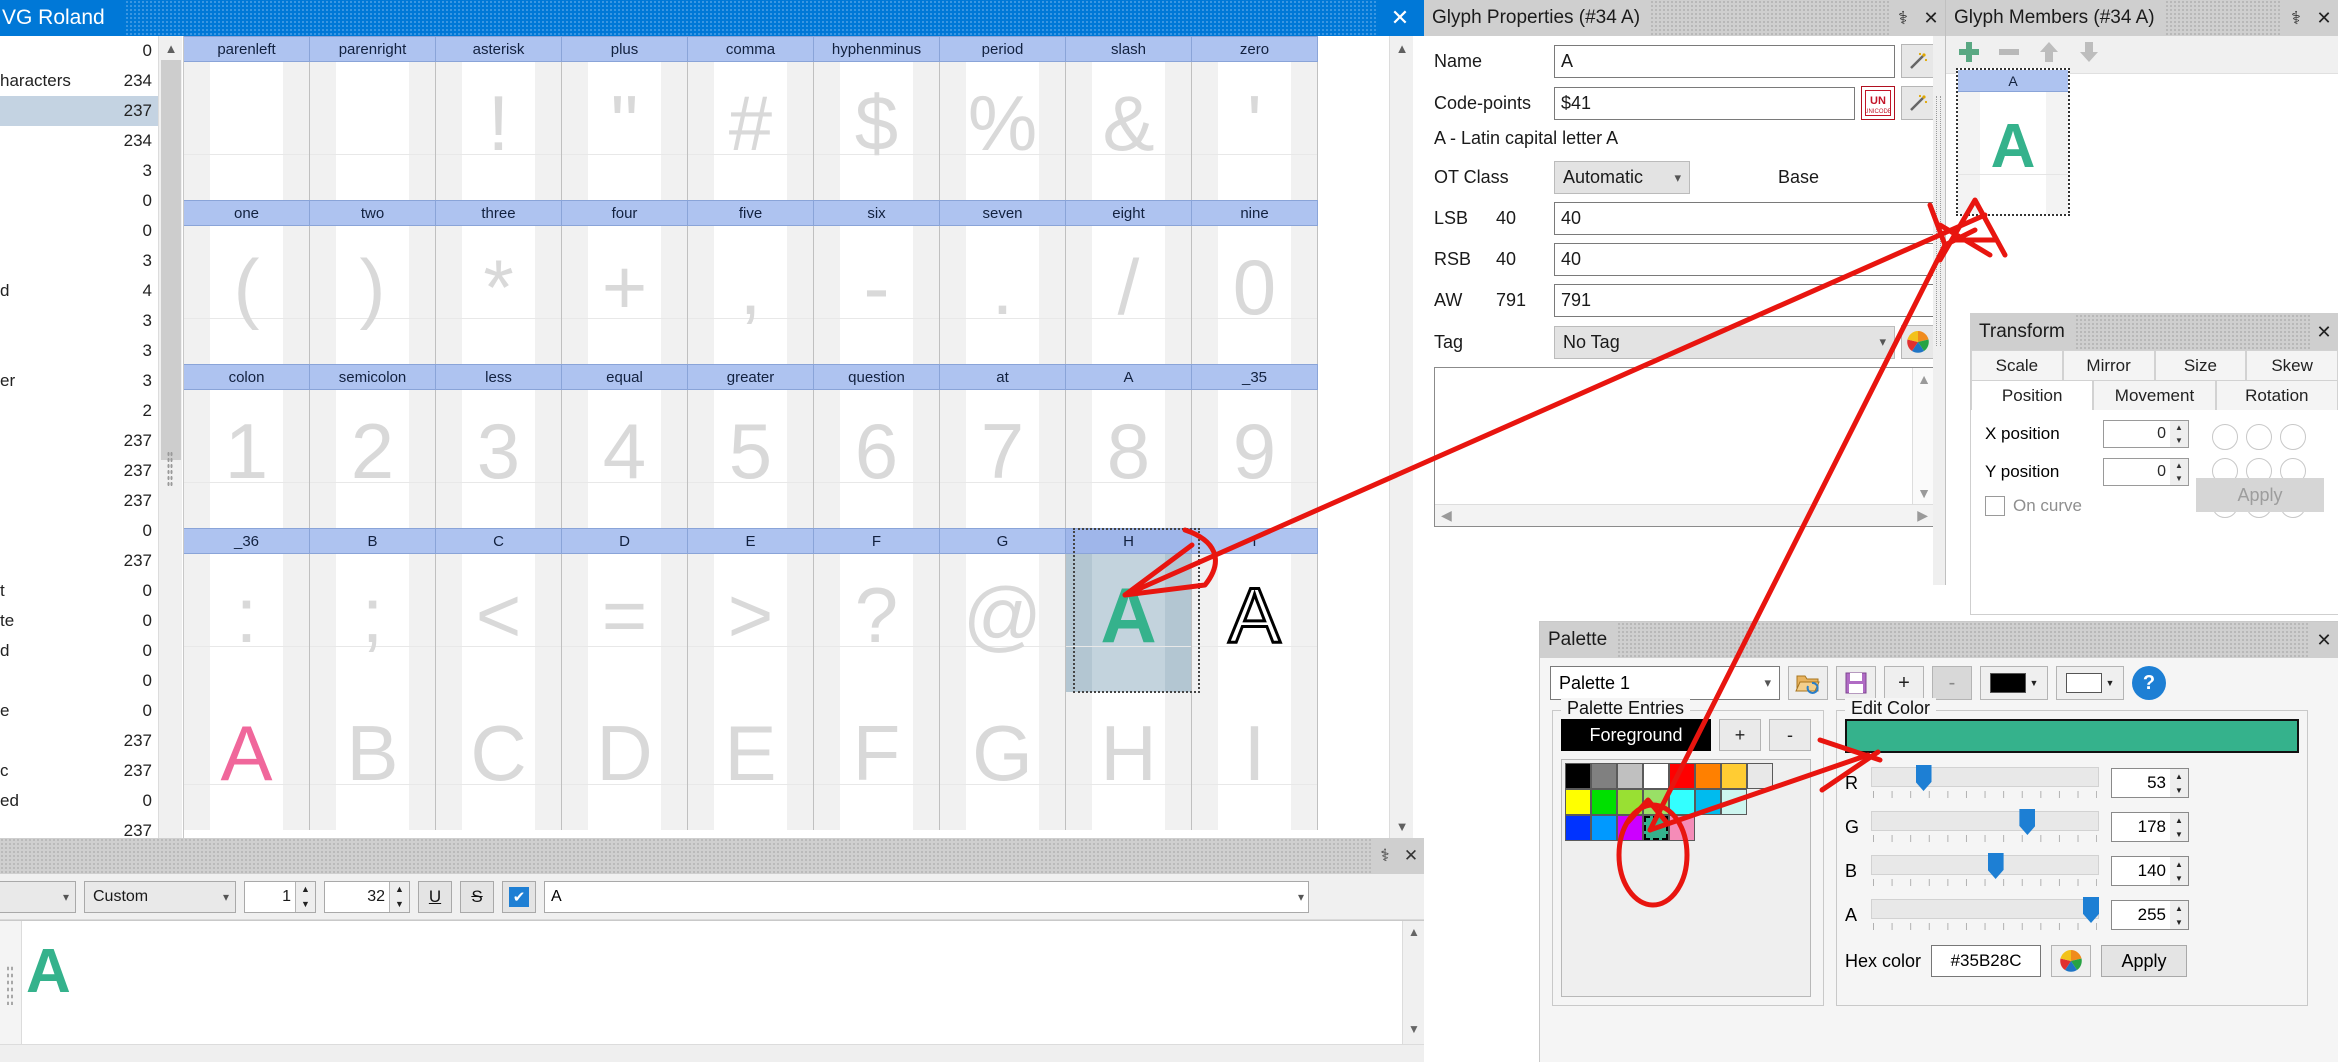 This screenshot has width=2338, height=1062. Describe the element at coordinates (2009, 54) in the screenshot. I see `remove-member-icon` at that location.